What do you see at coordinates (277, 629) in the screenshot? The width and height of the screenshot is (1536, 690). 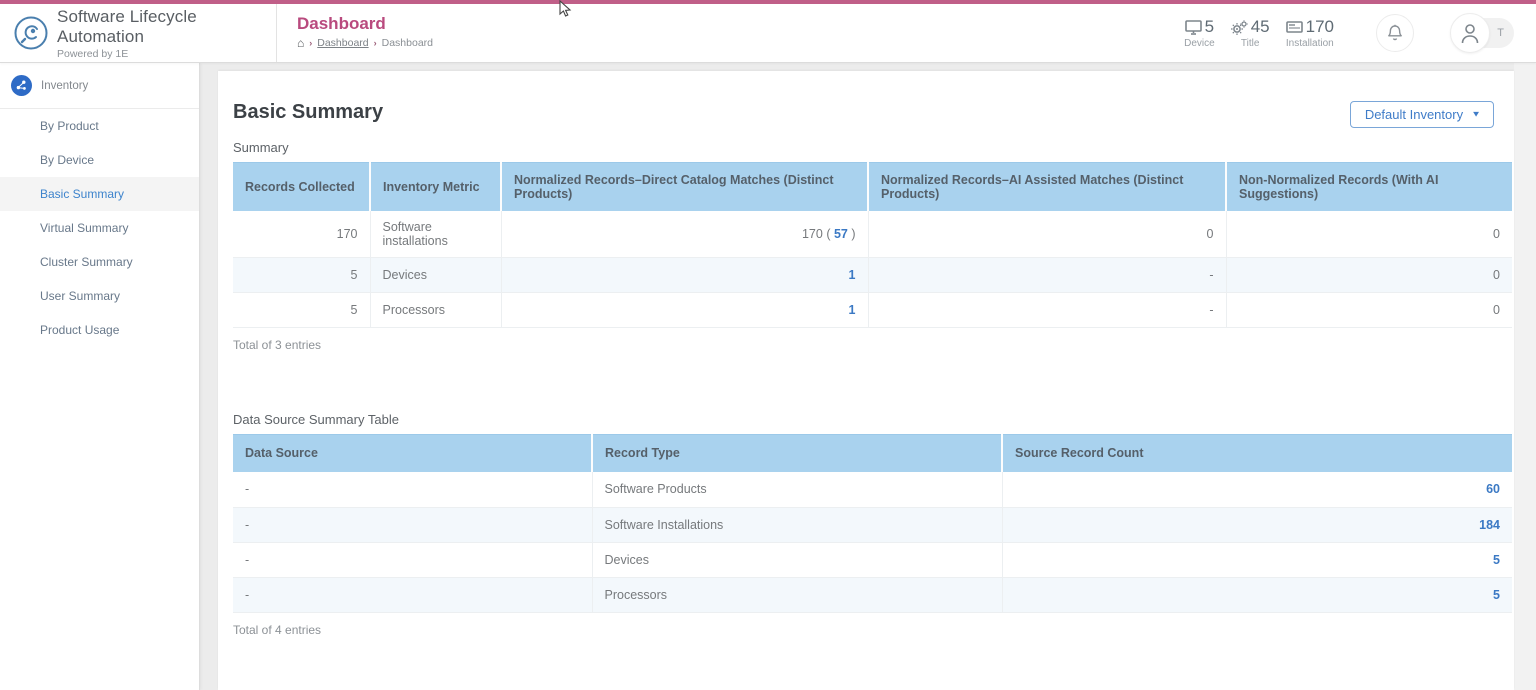 I see `data-source-total: Total of 4 entries` at bounding box center [277, 629].